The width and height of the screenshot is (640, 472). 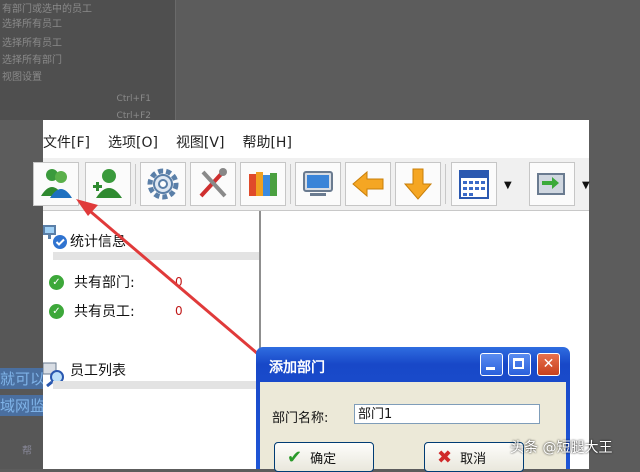 What do you see at coordinates (548, 364) in the screenshot?
I see `close-icon: ✕` at bounding box center [548, 364].